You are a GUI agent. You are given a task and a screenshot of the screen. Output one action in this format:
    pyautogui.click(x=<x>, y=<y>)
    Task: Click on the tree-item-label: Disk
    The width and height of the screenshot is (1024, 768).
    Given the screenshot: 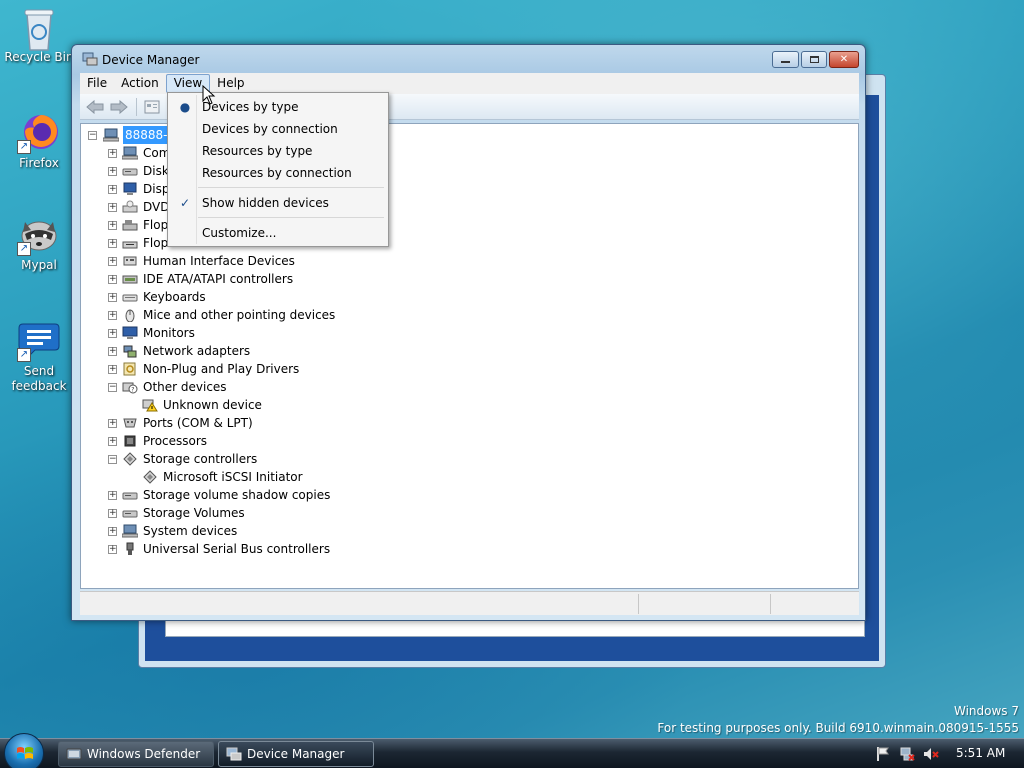 What is the action you would take?
    pyautogui.click(x=156, y=171)
    